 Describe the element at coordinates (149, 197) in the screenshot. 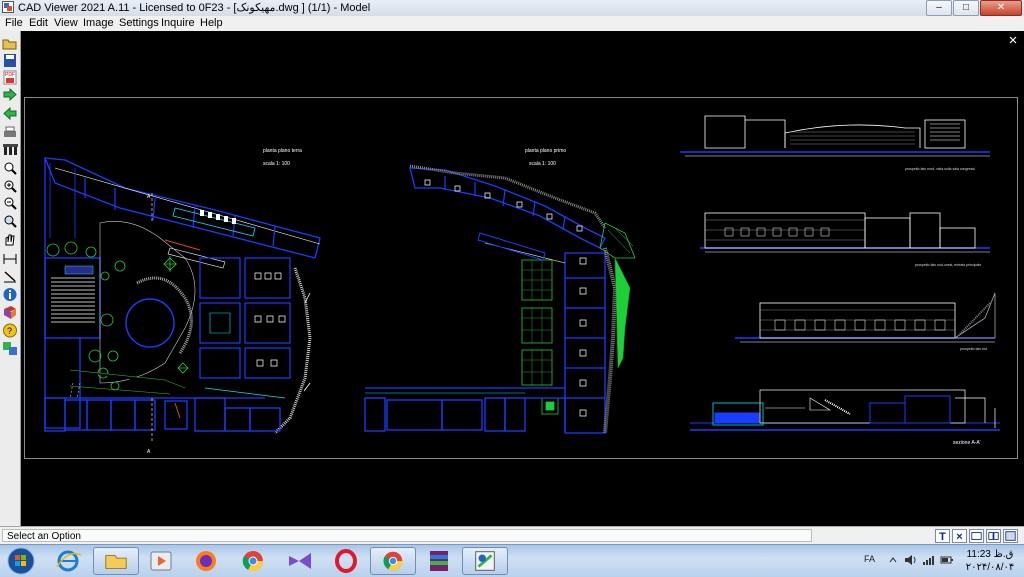

I see `section-mark-top: A` at that location.